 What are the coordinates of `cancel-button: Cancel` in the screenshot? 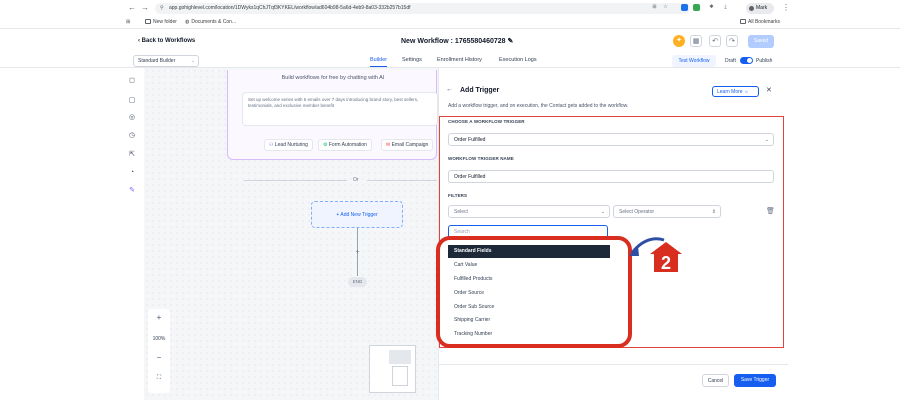 It's located at (715, 380).